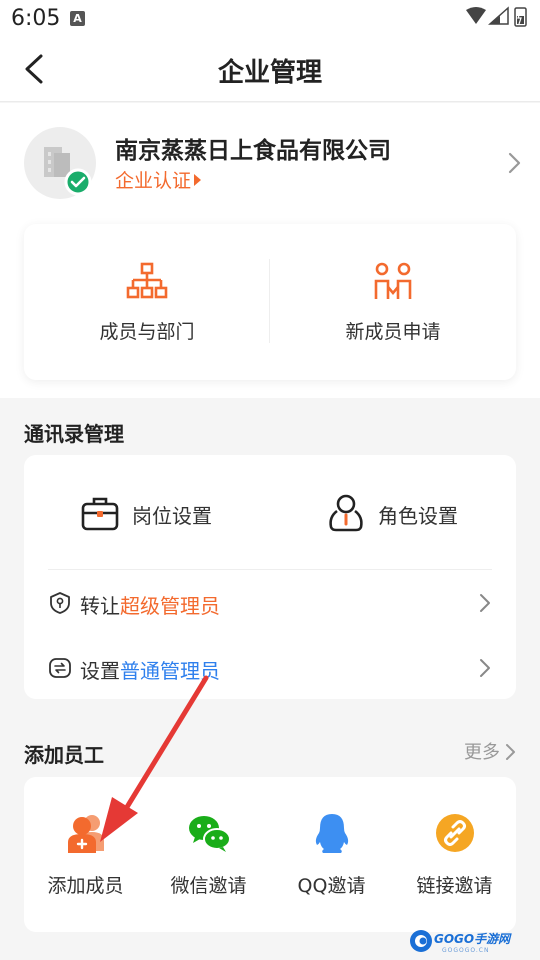 This screenshot has height=960, width=540. I want to click on app-header: 企业管理, so click(270, 69).